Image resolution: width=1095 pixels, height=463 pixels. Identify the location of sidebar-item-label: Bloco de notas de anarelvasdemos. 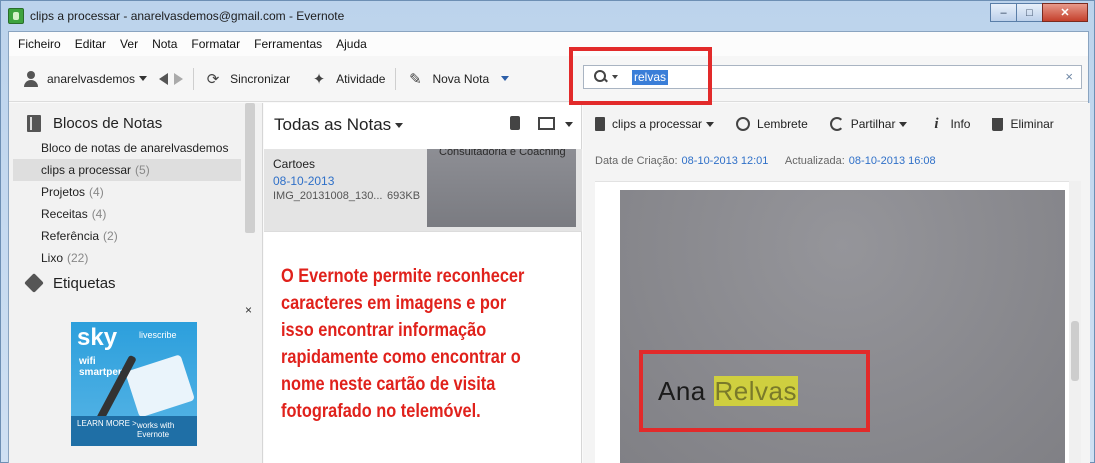
(135, 148).